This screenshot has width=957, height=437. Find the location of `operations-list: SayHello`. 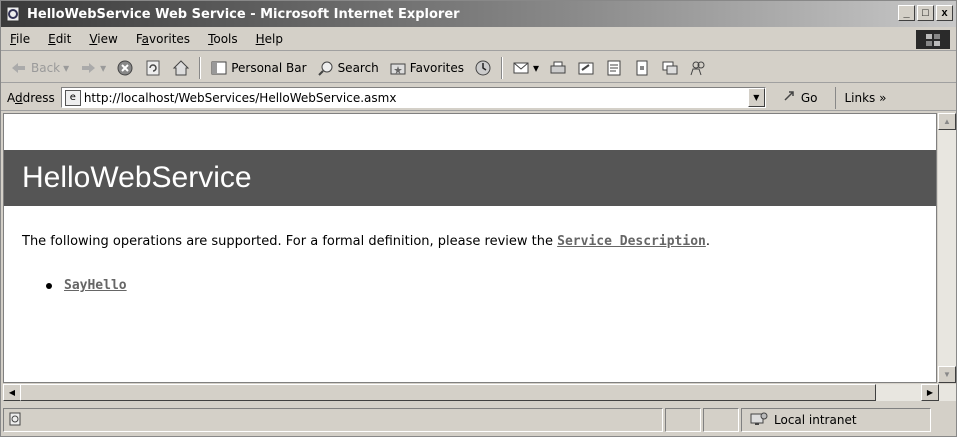

operations-list: SayHello is located at coordinates (86, 285).